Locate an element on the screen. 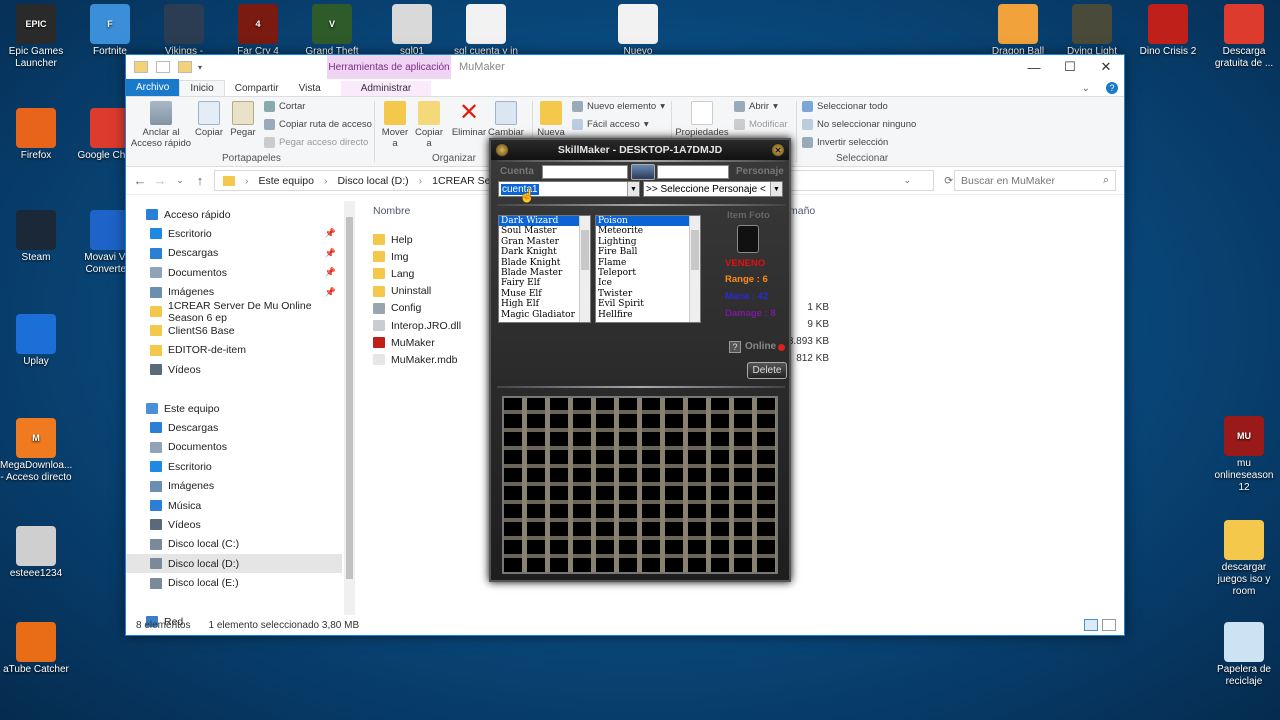 The width and height of the screenshot is (1280, 720). class-list-item: Gran Master is located at coordinates (544, 242).